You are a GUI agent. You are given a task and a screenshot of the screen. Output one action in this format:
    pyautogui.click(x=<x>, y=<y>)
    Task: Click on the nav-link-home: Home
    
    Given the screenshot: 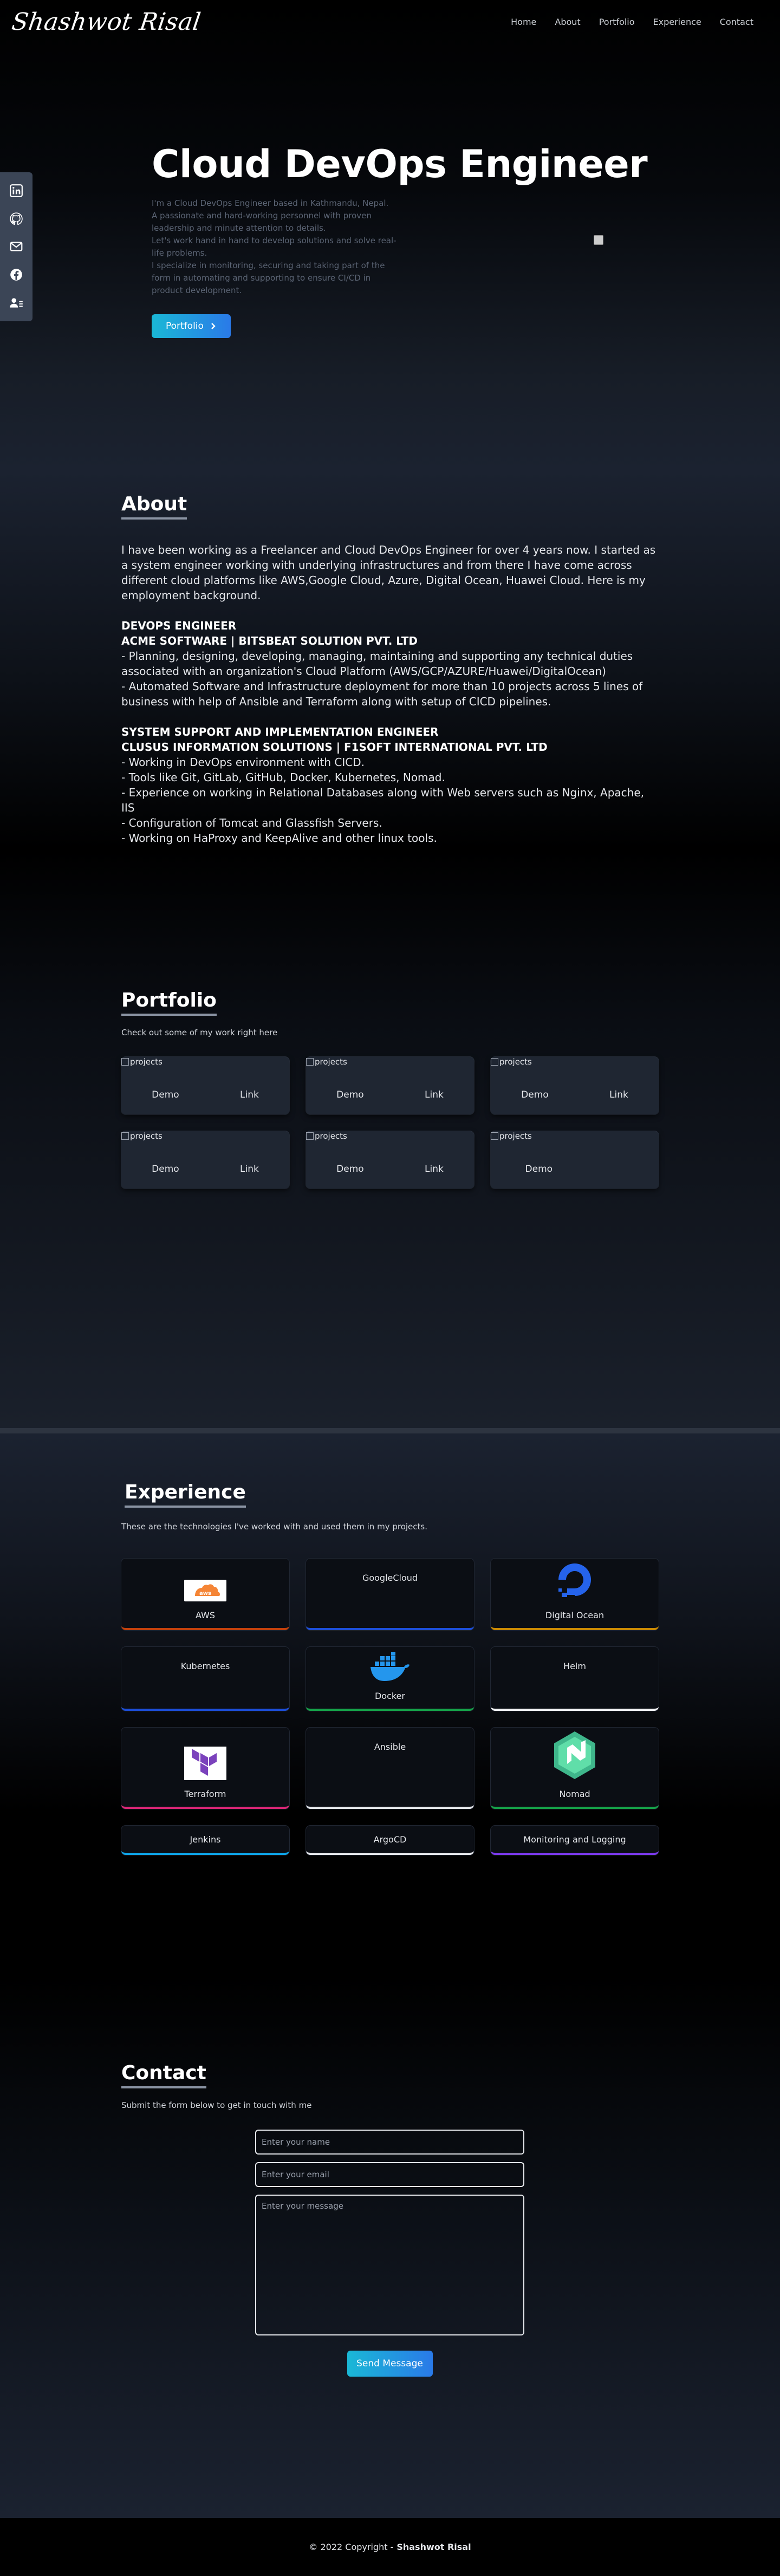 What is the action you would take?
    pyautogui.click(x=523, y=22)
    